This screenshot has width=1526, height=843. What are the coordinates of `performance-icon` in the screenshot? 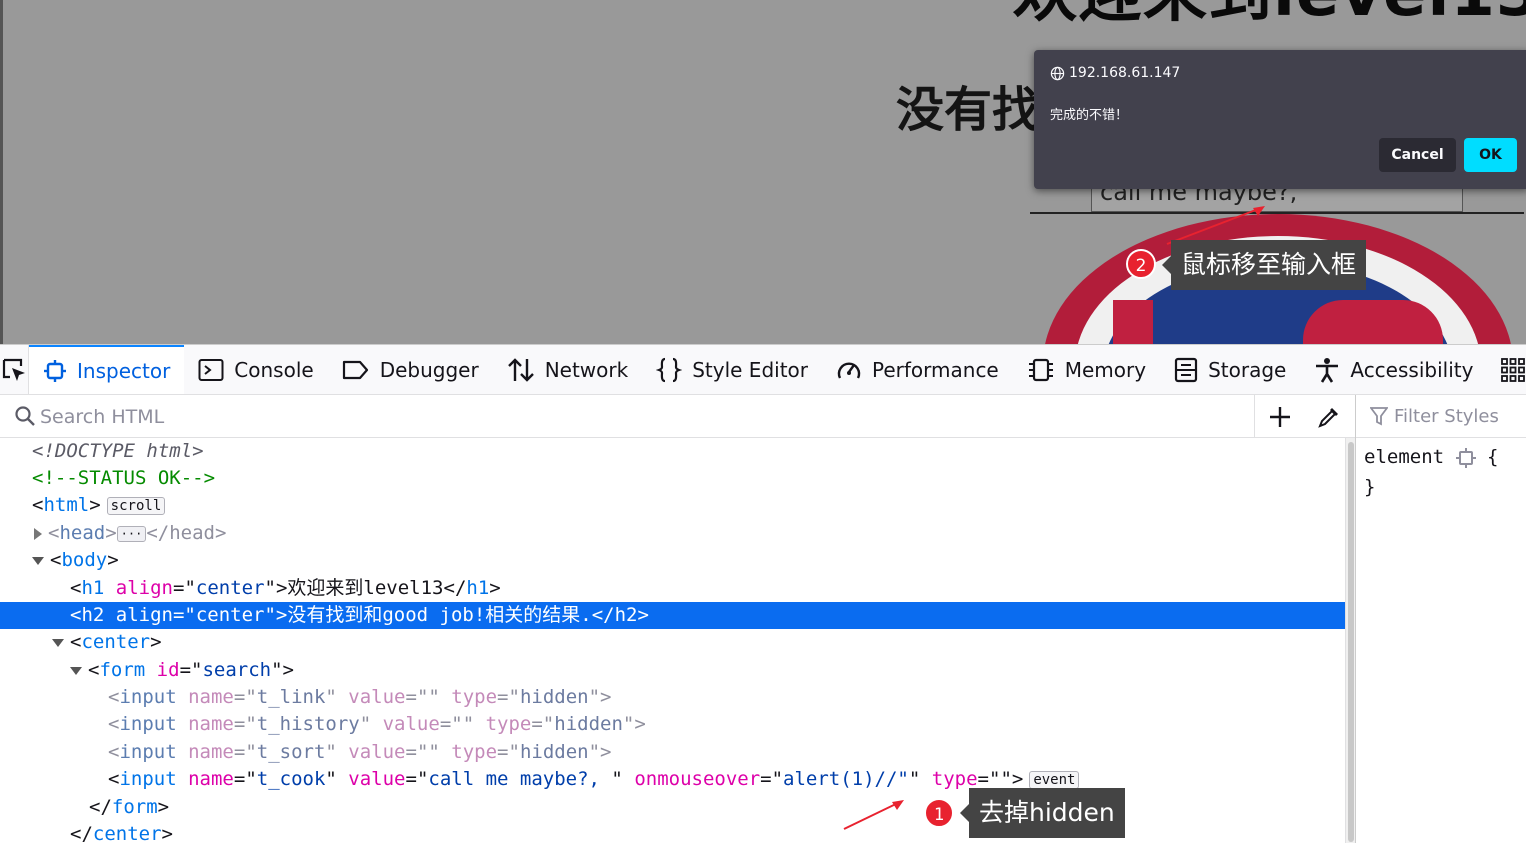 It's located at (849, 370).